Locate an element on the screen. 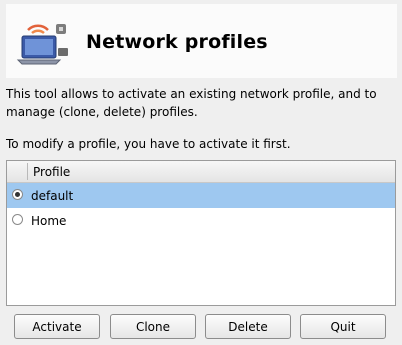 Image resolution: width=402 pixels, height=345 pixels. column-header-profile: Profile is located at coordinates (51, 172).